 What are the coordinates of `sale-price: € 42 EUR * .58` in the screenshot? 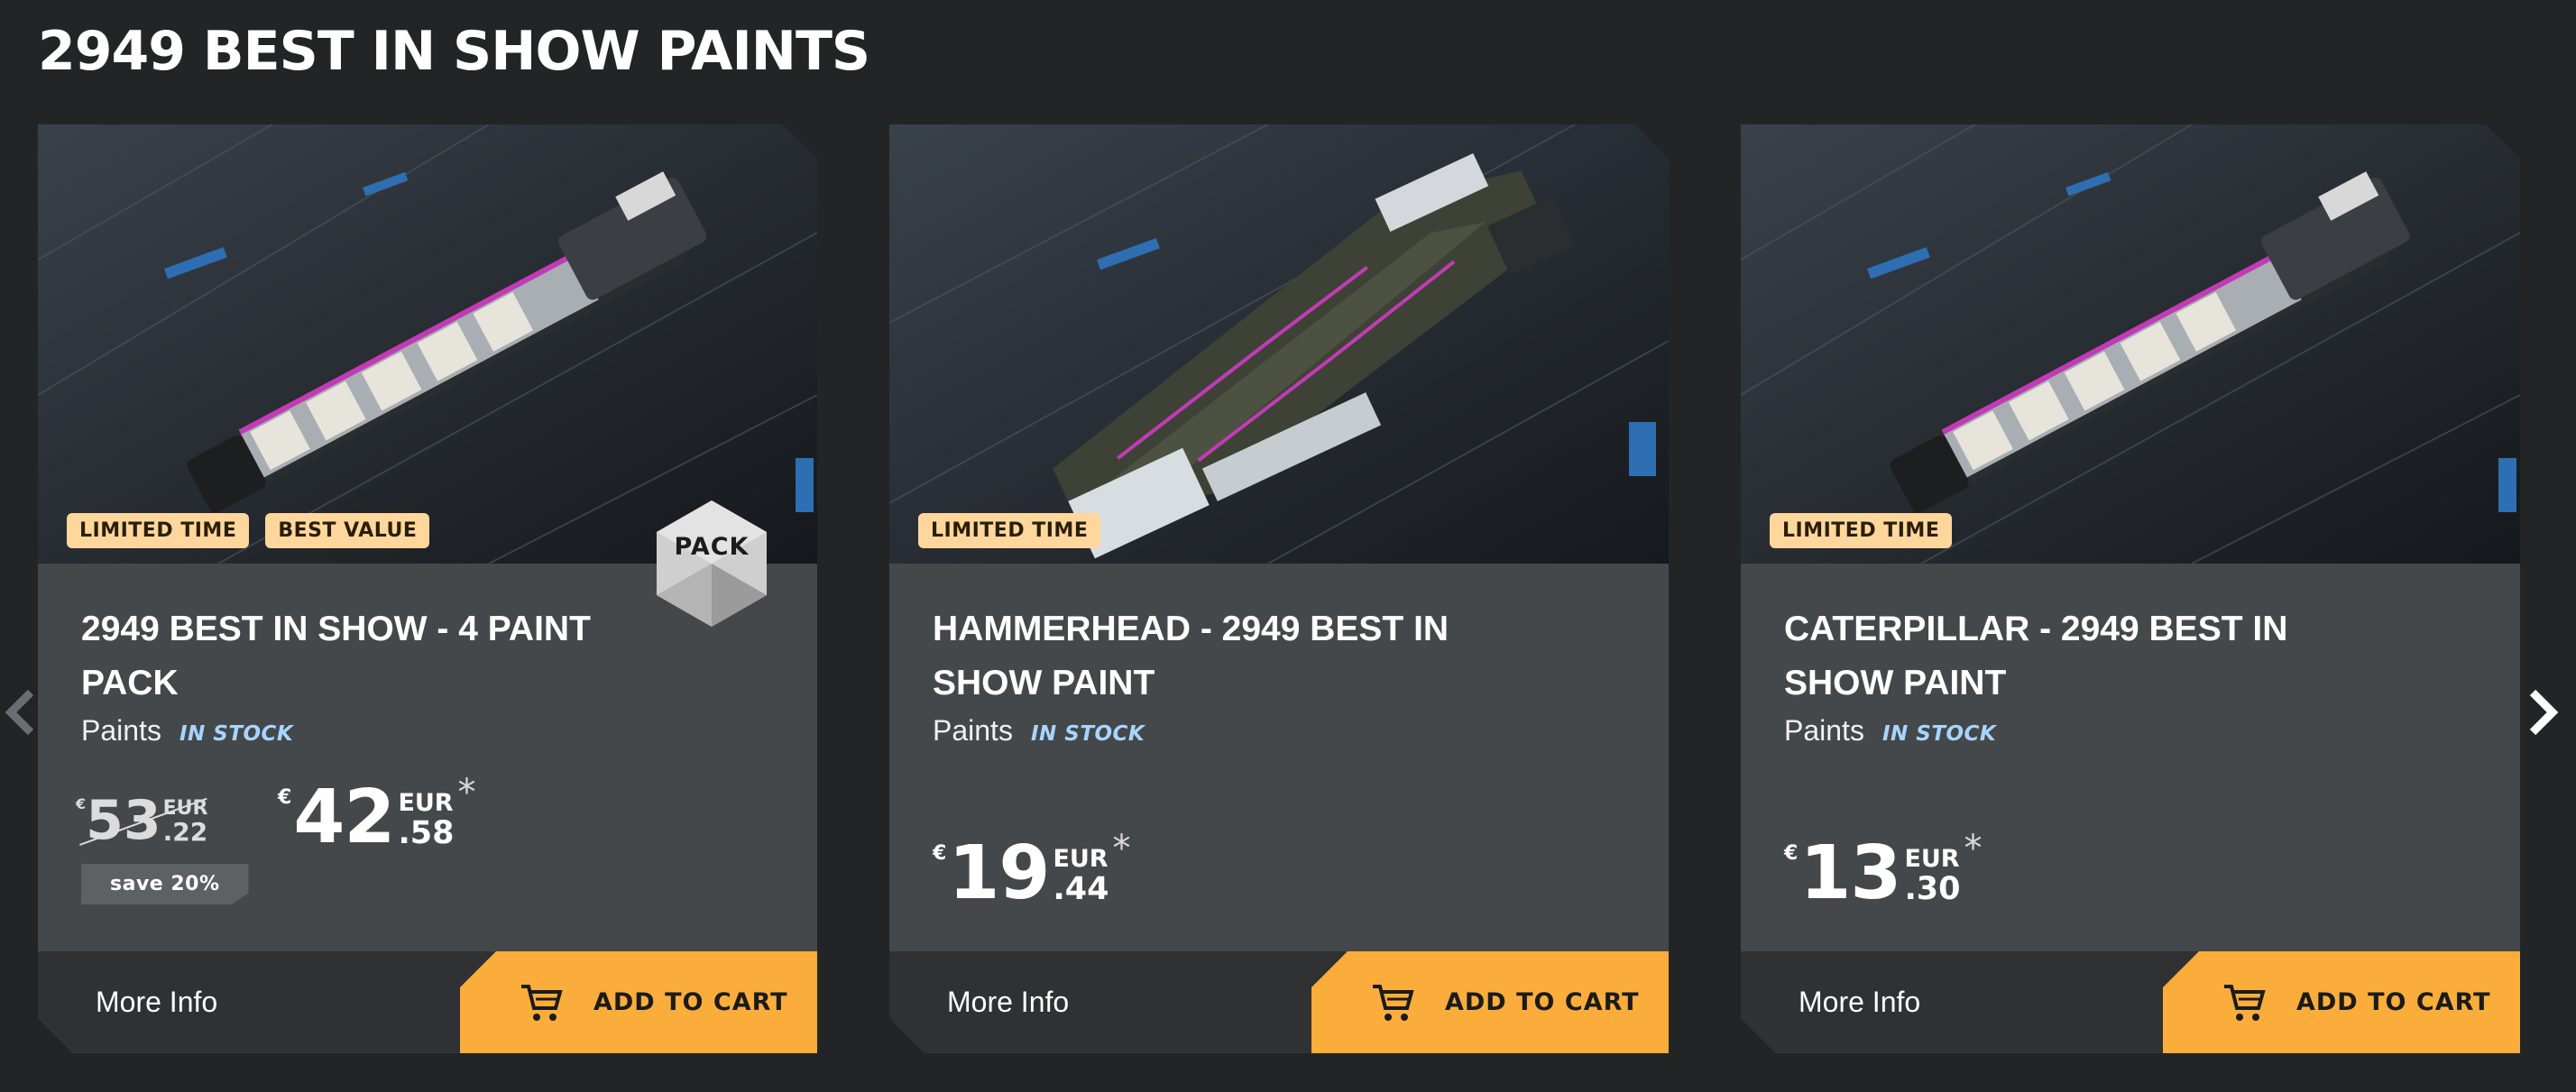 It's located at (376, 817).